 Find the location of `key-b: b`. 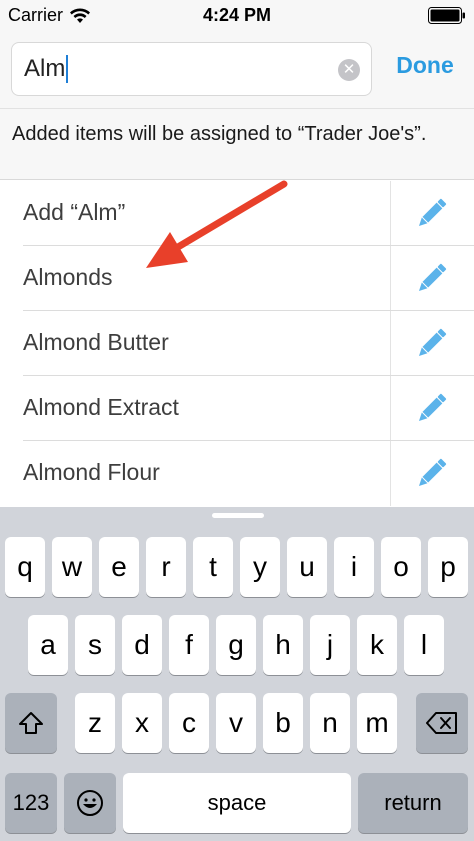

key-b: b is located at coordinates (283, 723).